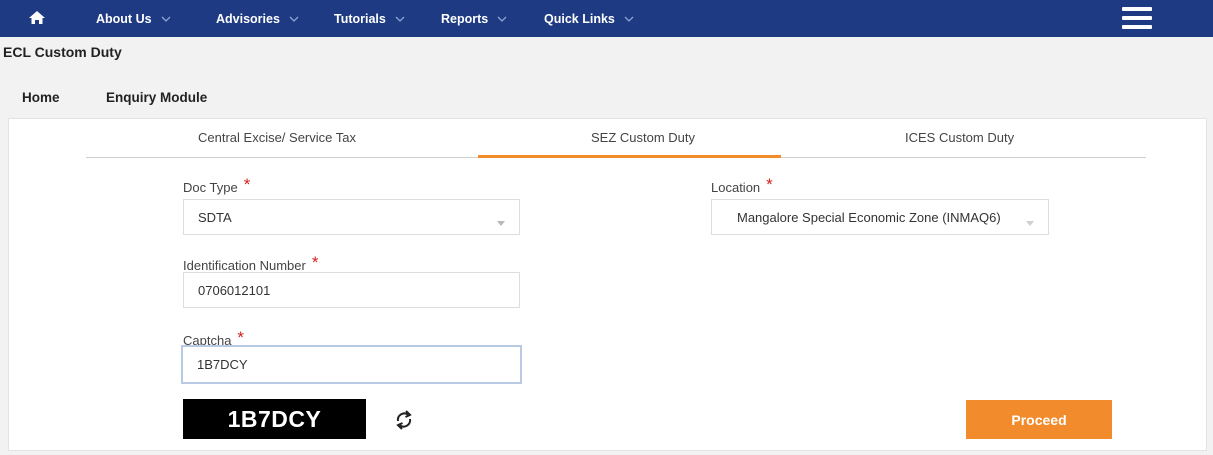  What do you see at coordinates (465, 18) in the screenshot?
I see `nav-reports-label: Reports` at bounding box center [465, 18].